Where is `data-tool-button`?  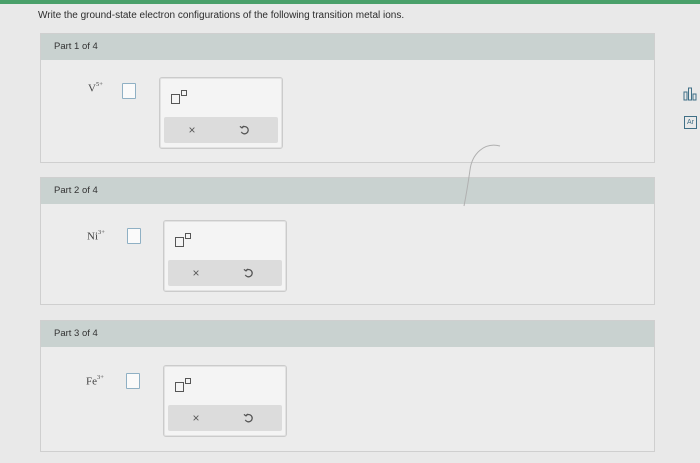 data-tool-button is located at coordinates (690, 96).